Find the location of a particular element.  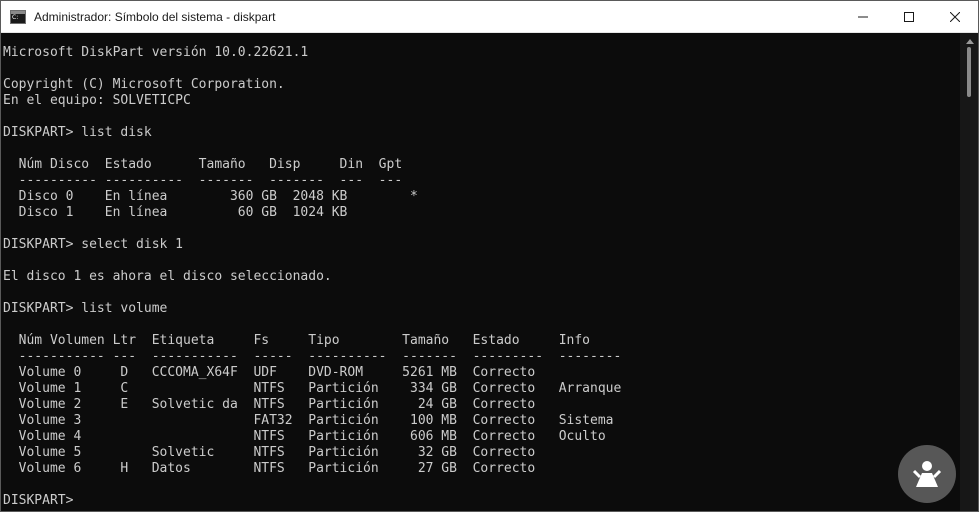

window-controls is located at coordinates (909, 16).